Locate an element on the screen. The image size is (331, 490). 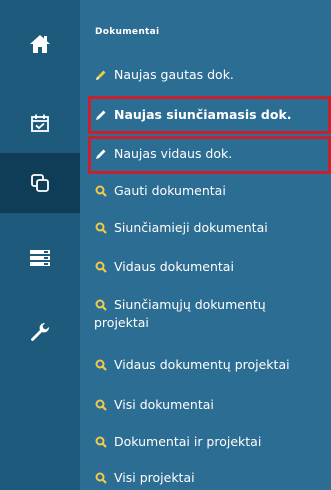
menu-item-new-received: Naujas gautas dok. is located at coordinates (164, 75).